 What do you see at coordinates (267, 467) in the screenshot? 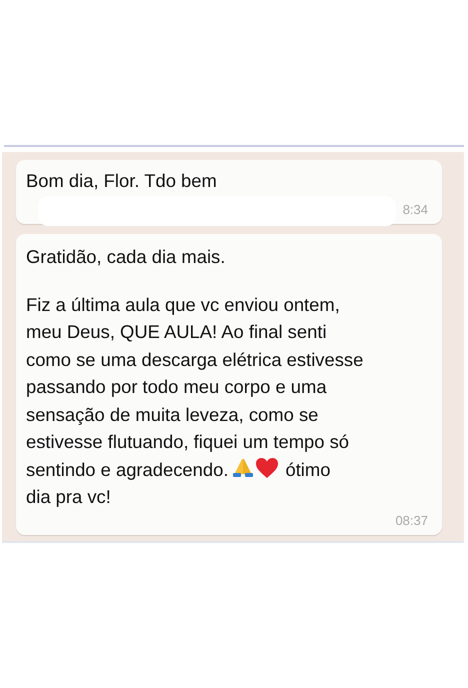
I see `heart-icon` at bounding box center [267, 467].